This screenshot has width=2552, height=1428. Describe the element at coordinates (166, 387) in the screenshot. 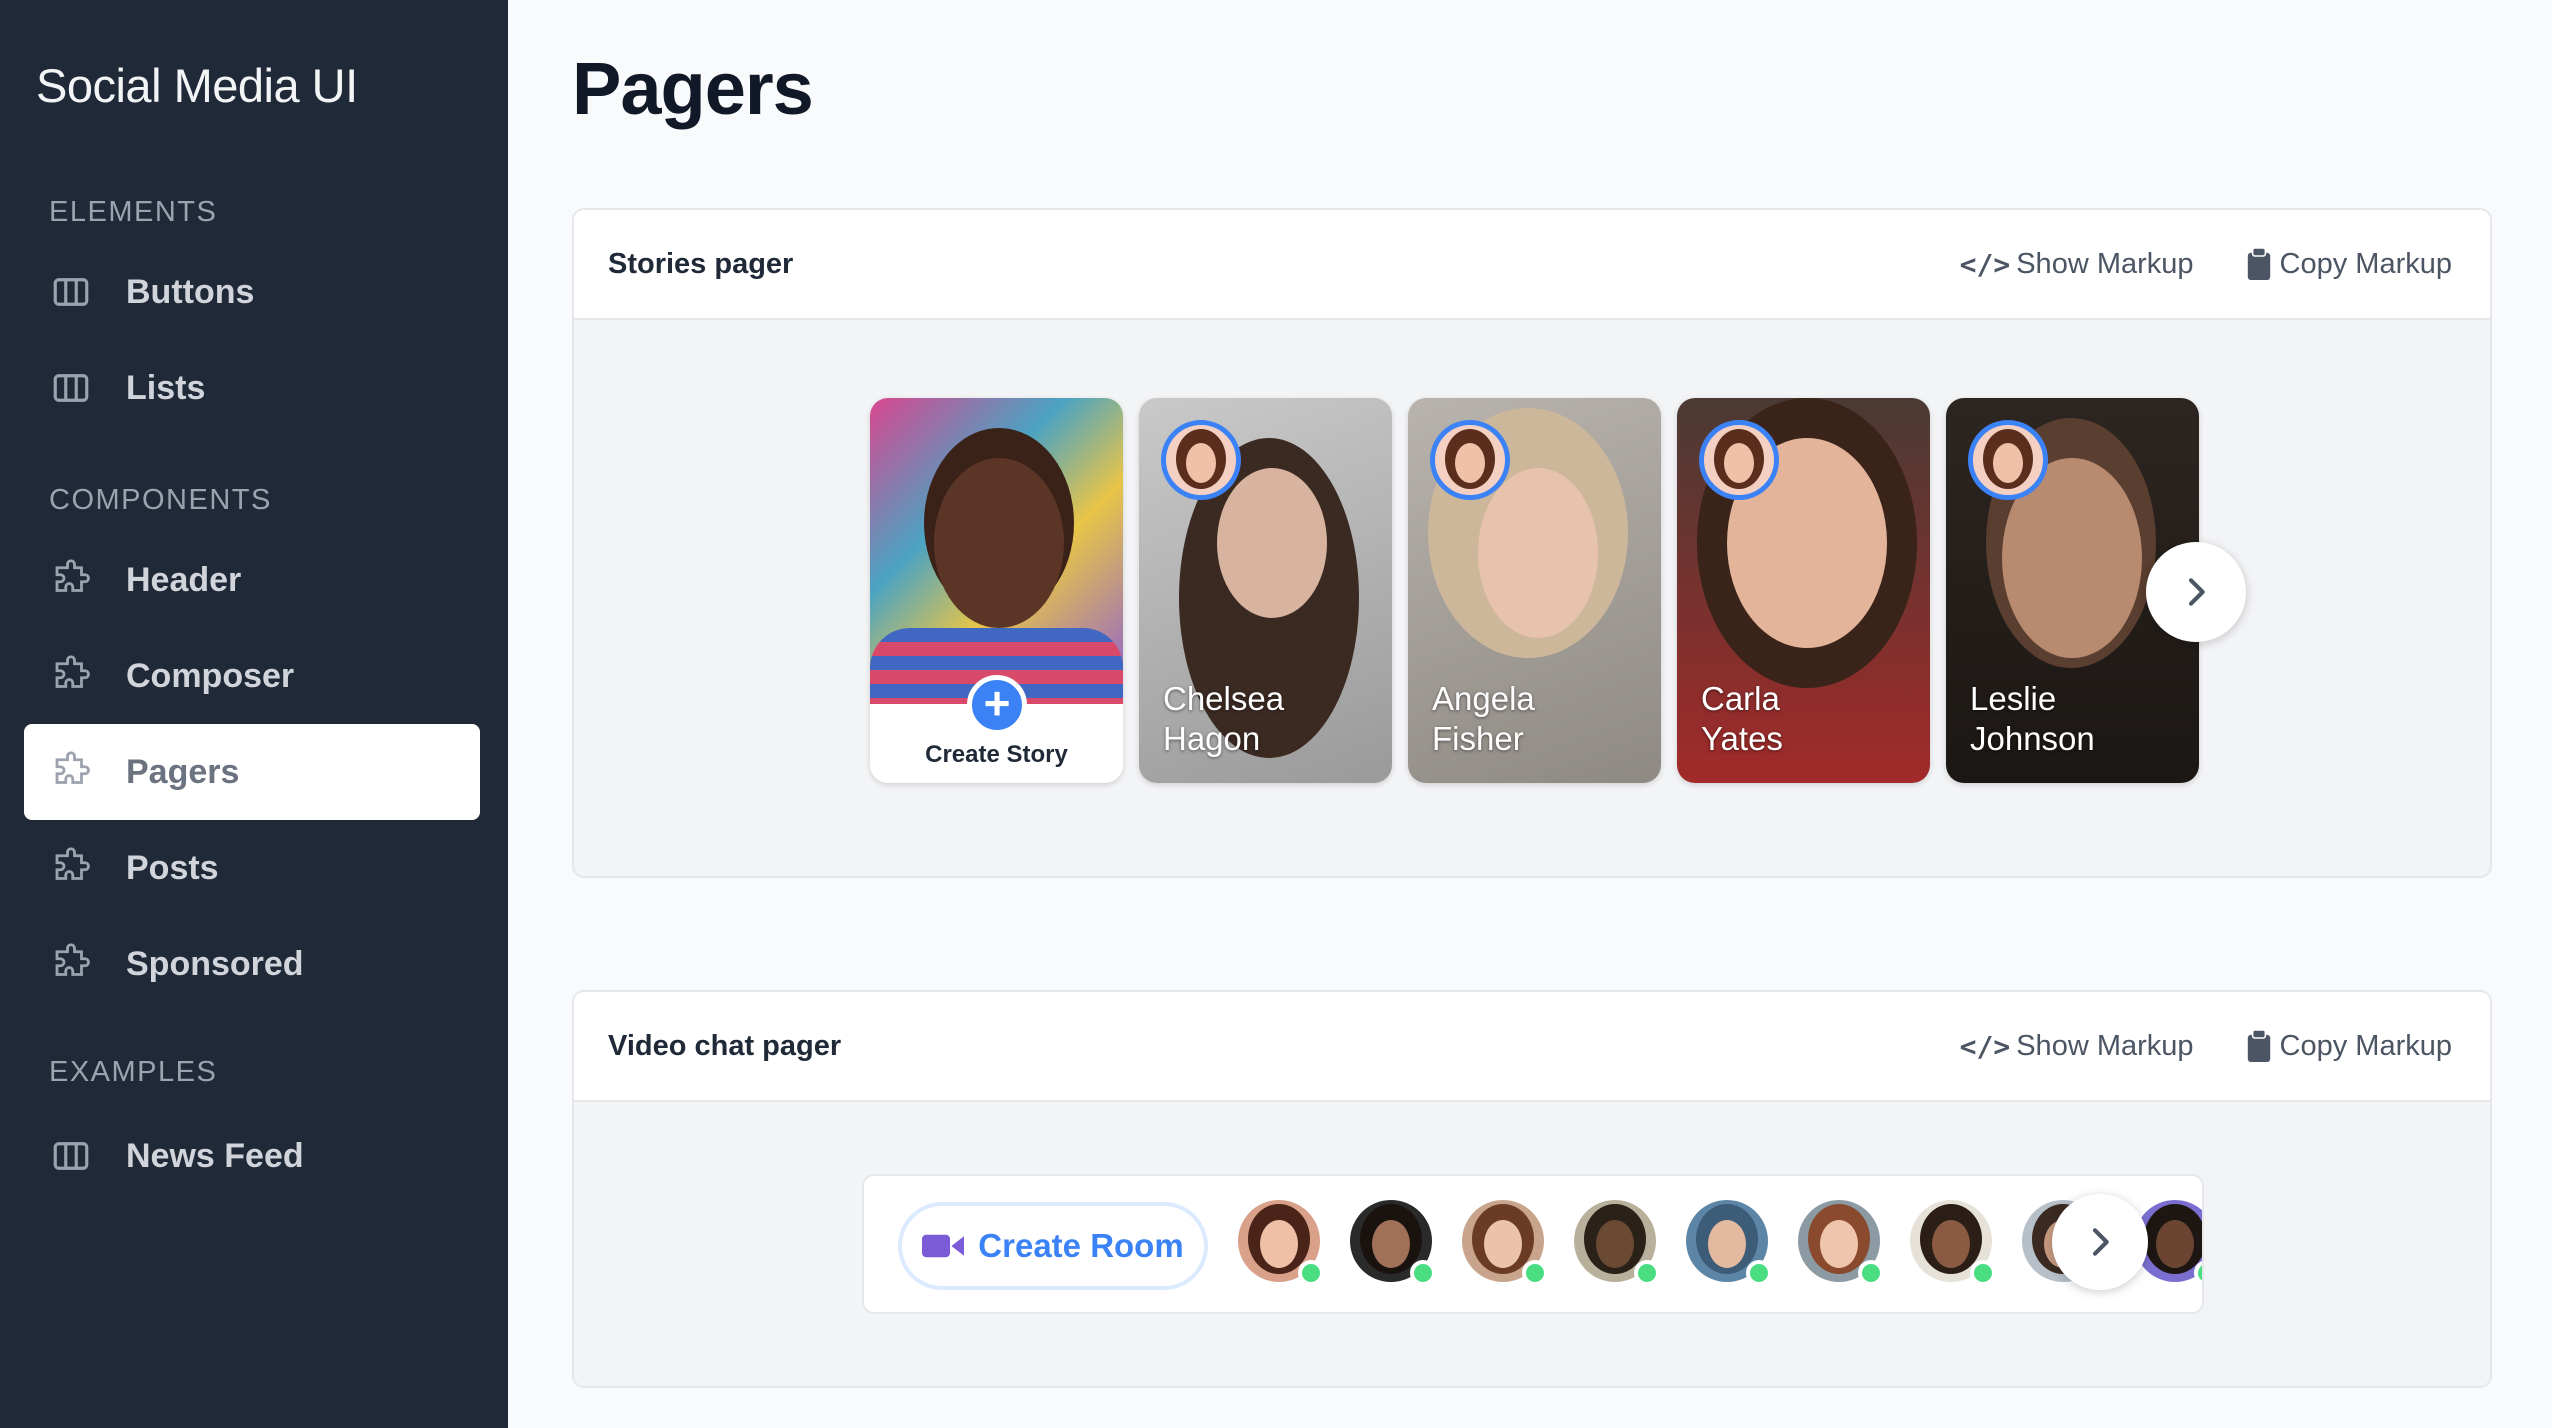

I see `sidebar-item-label: Lists` at that location.